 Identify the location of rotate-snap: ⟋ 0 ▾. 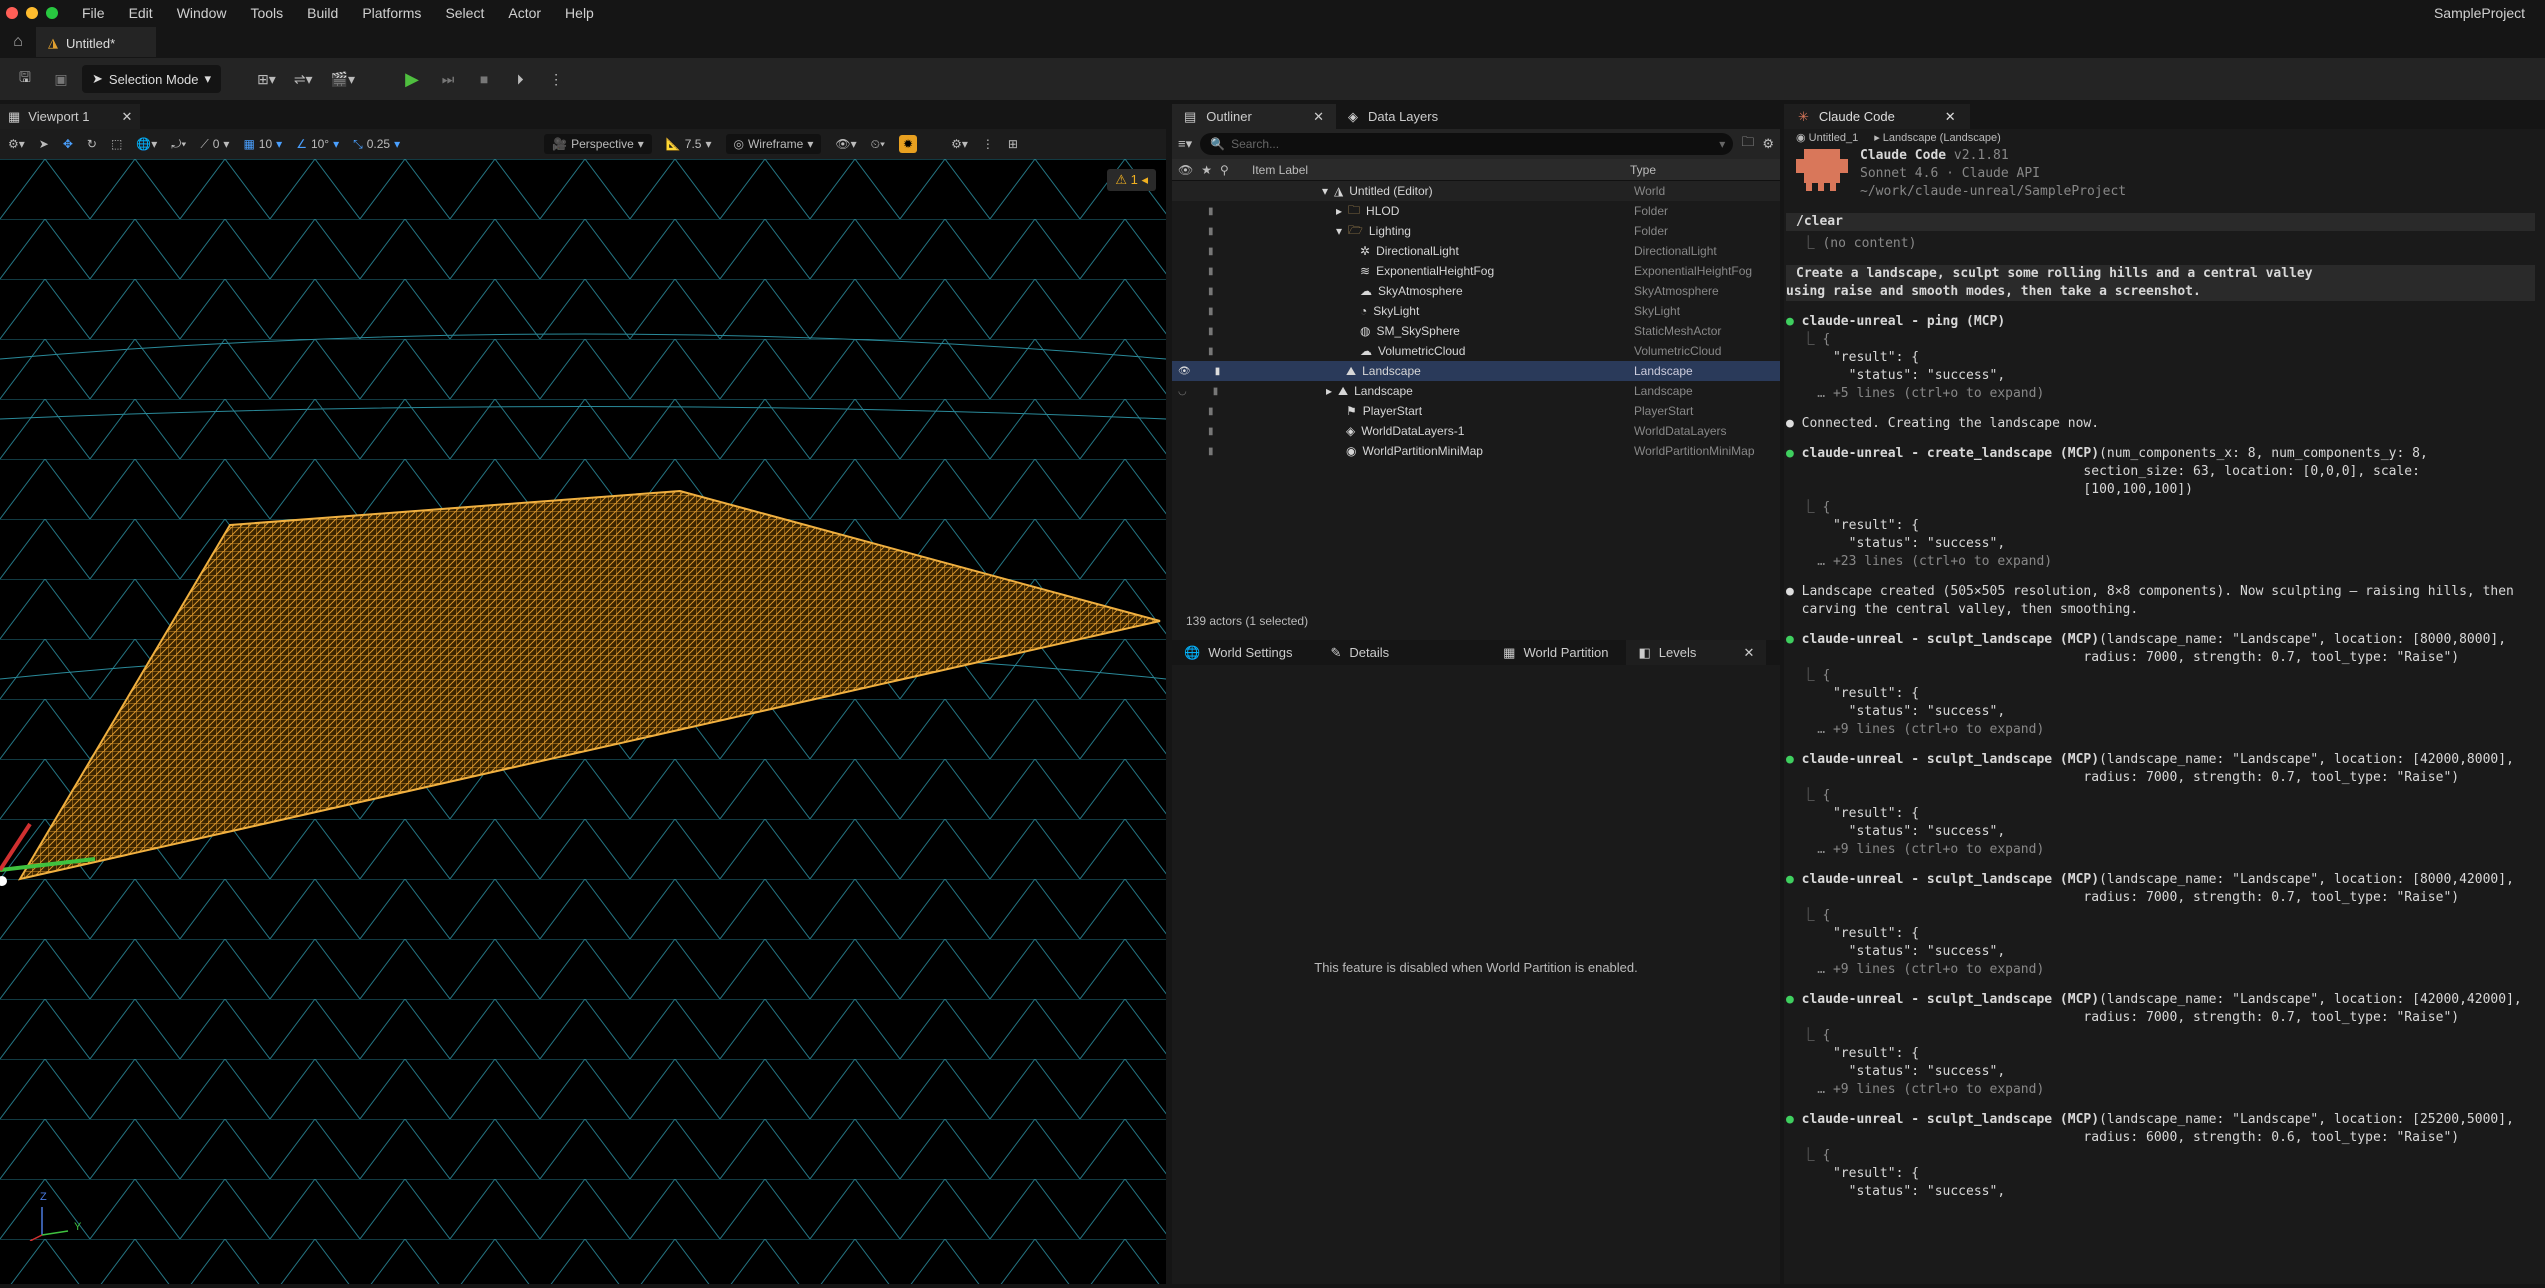
(214, 144).